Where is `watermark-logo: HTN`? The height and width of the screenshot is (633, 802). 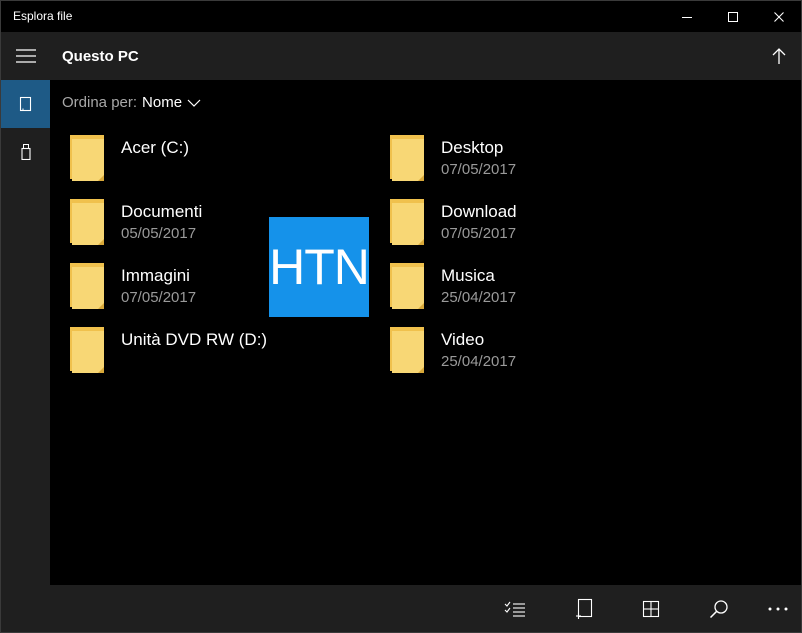
watermark-logo: HTN is located at coordinates (319, 267).